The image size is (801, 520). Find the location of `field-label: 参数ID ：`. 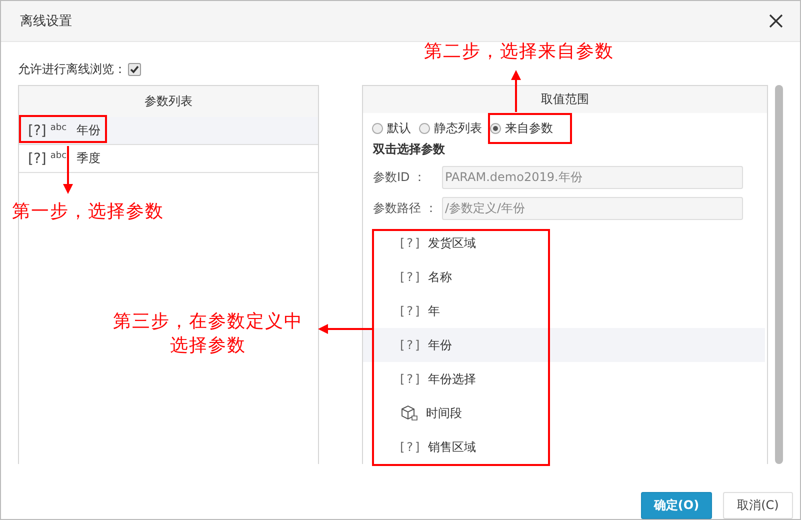

field-label: 参数ID ： is located at coordinates (400, 177).